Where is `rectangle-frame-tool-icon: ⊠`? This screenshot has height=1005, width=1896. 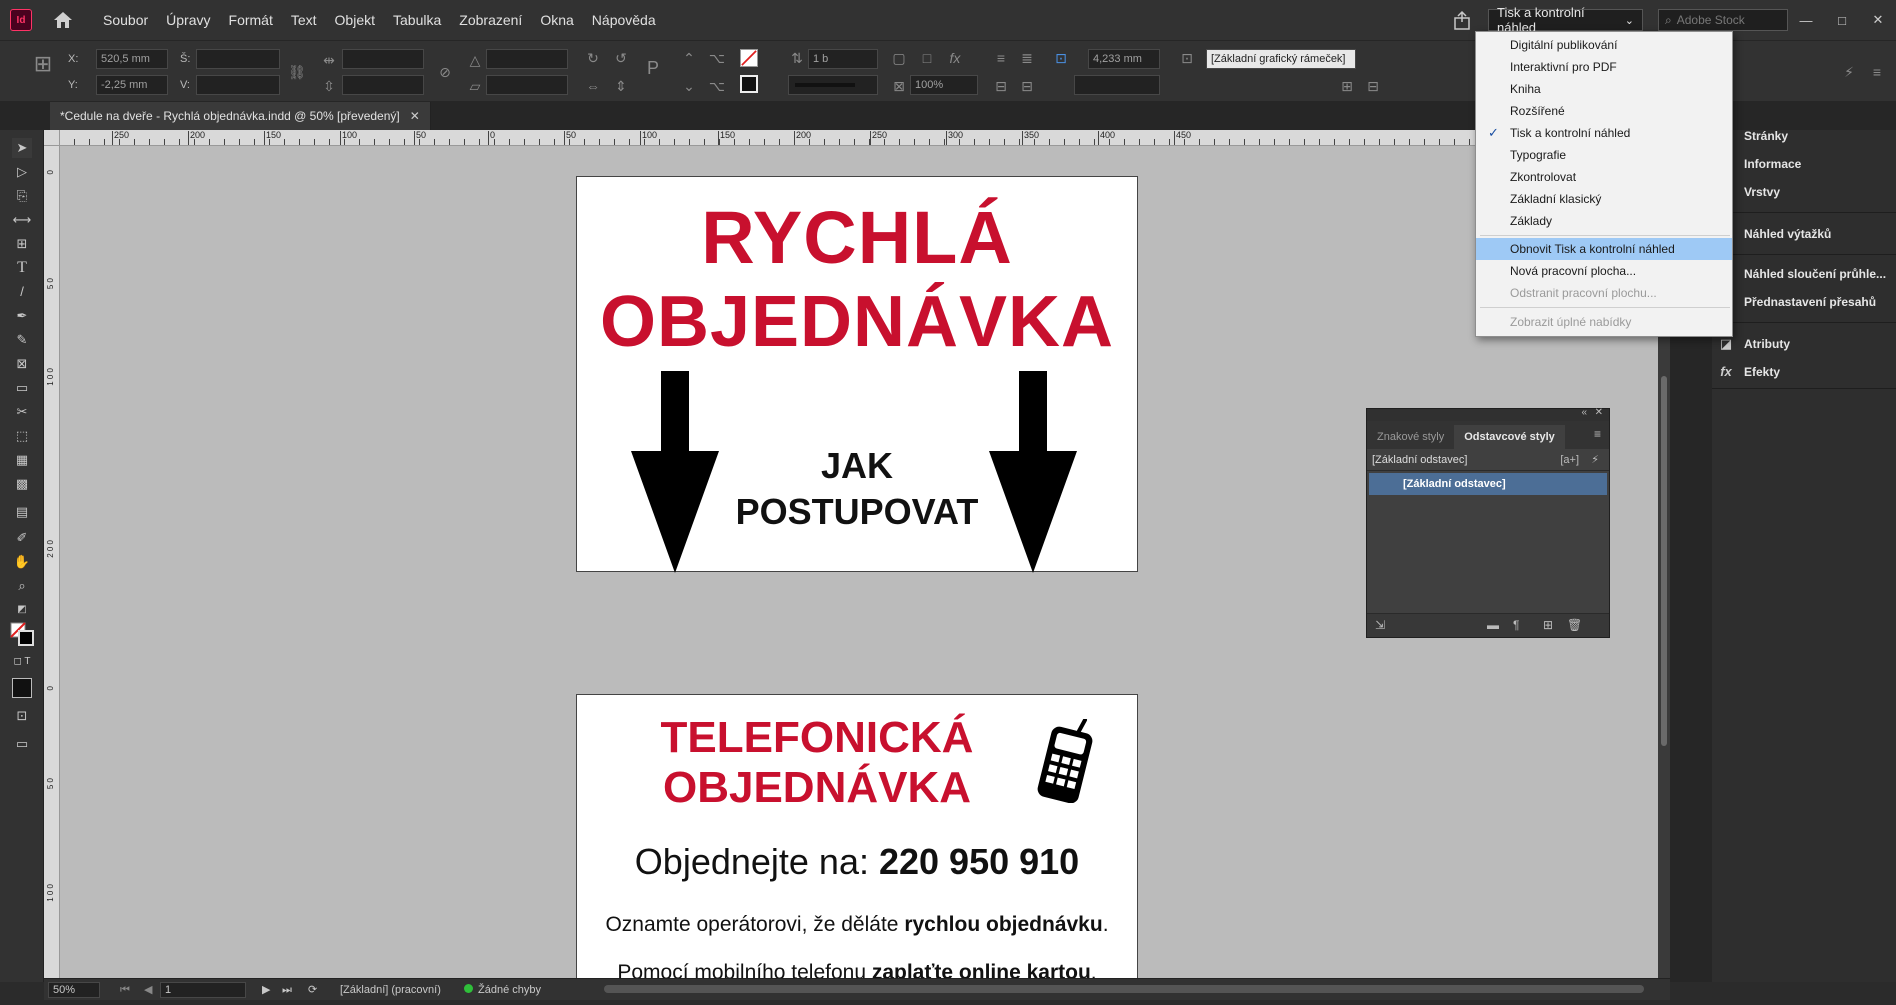
rectangle-frame-tool-icon: ⊠ is located at coordinates (22, 364).